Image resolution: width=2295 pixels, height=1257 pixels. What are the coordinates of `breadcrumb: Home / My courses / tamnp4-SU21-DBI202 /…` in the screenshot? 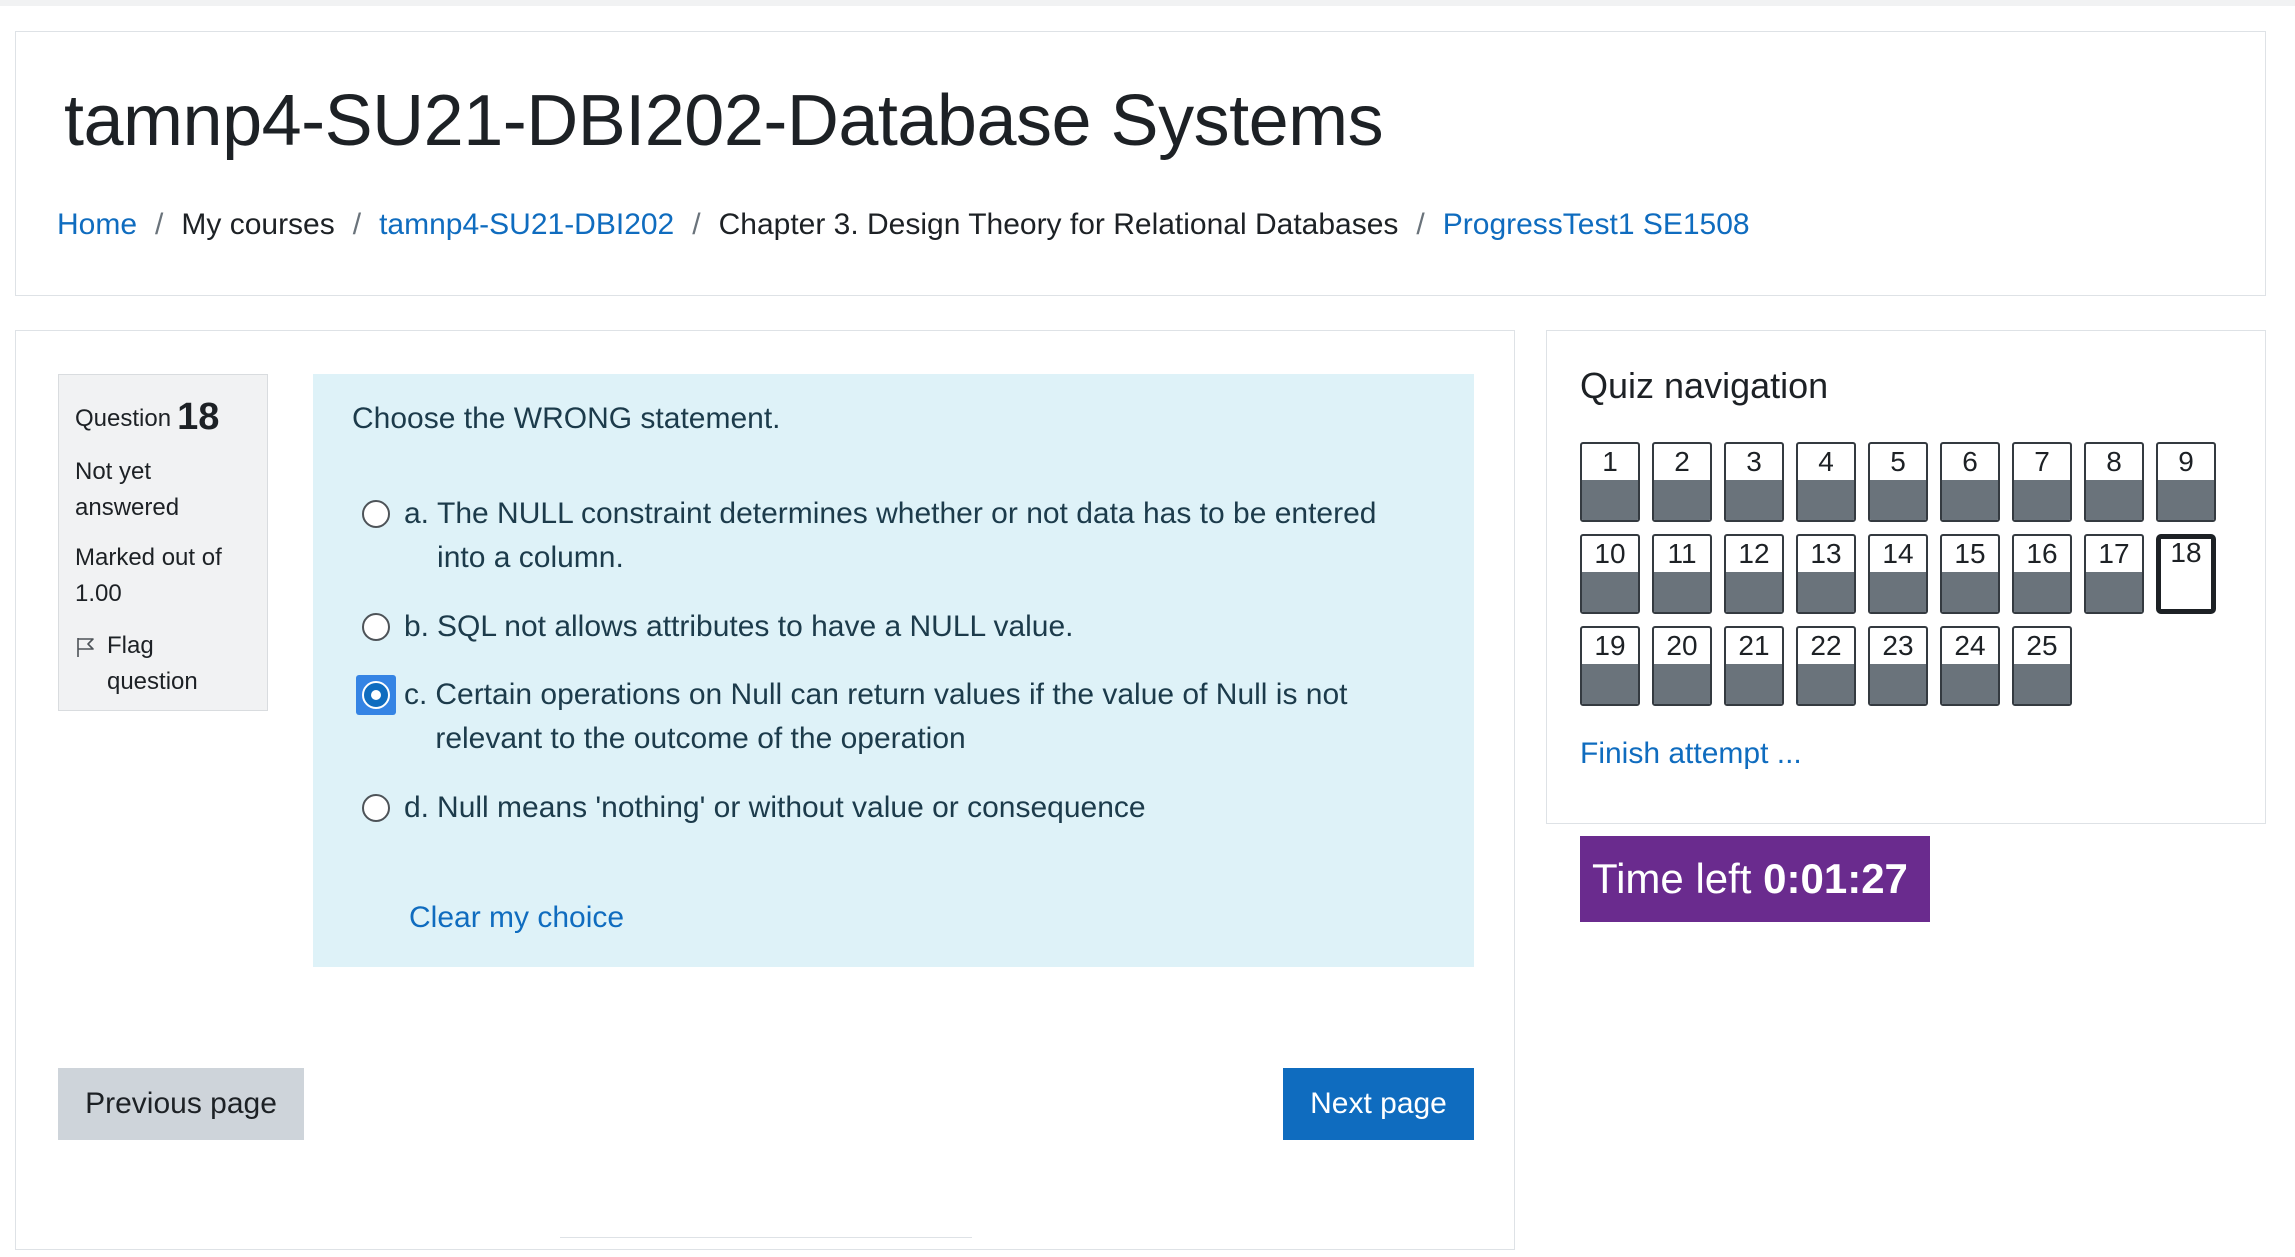 It's located at (903, 225).